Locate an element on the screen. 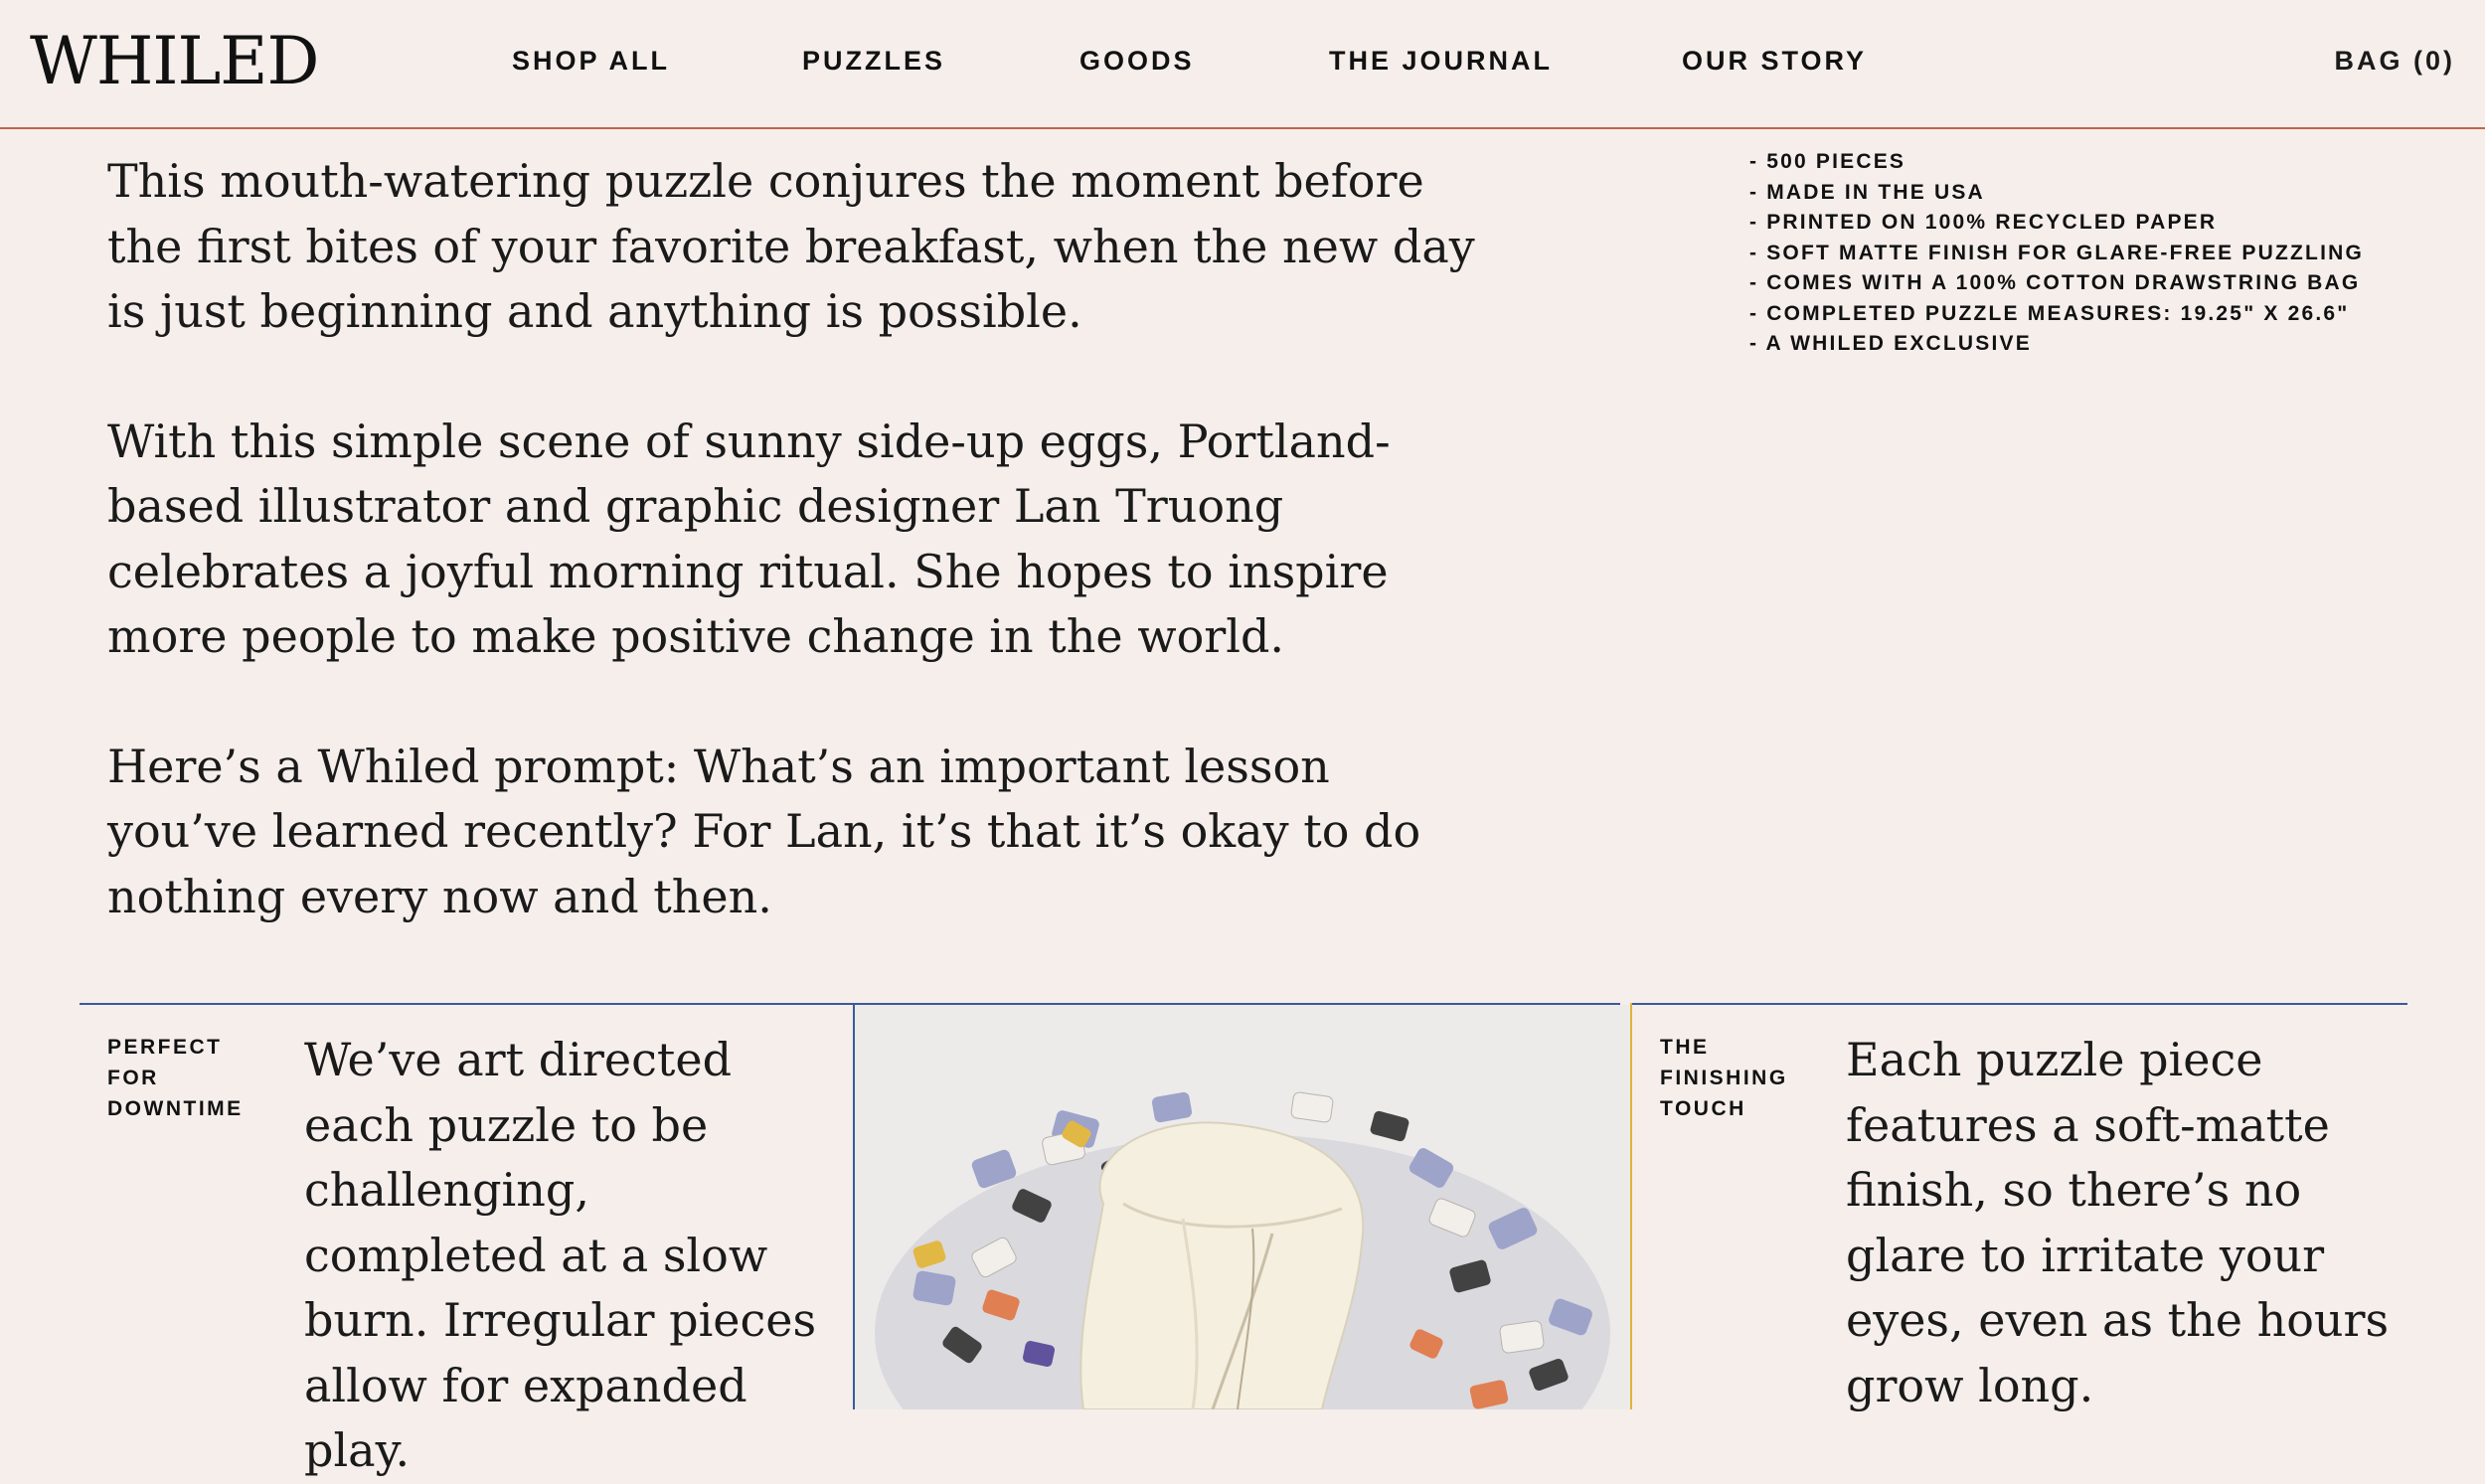  label-line: TOUCH is located at coordinates (1703, 1108).